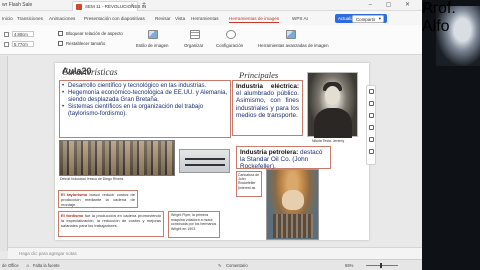 The image size is (480, 270). I want to click on tab-wps-ai: WPS AI, so click(300, 18).